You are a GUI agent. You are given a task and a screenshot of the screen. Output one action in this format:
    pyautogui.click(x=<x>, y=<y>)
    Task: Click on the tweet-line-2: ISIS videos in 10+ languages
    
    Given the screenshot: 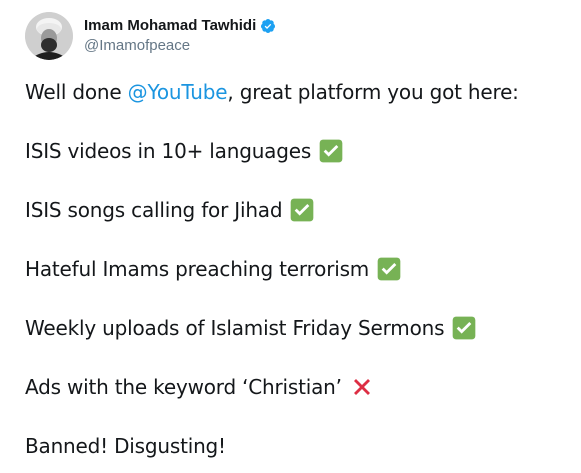 What is the action you would take?
    pyautogui.click(x=184, y=151)
    